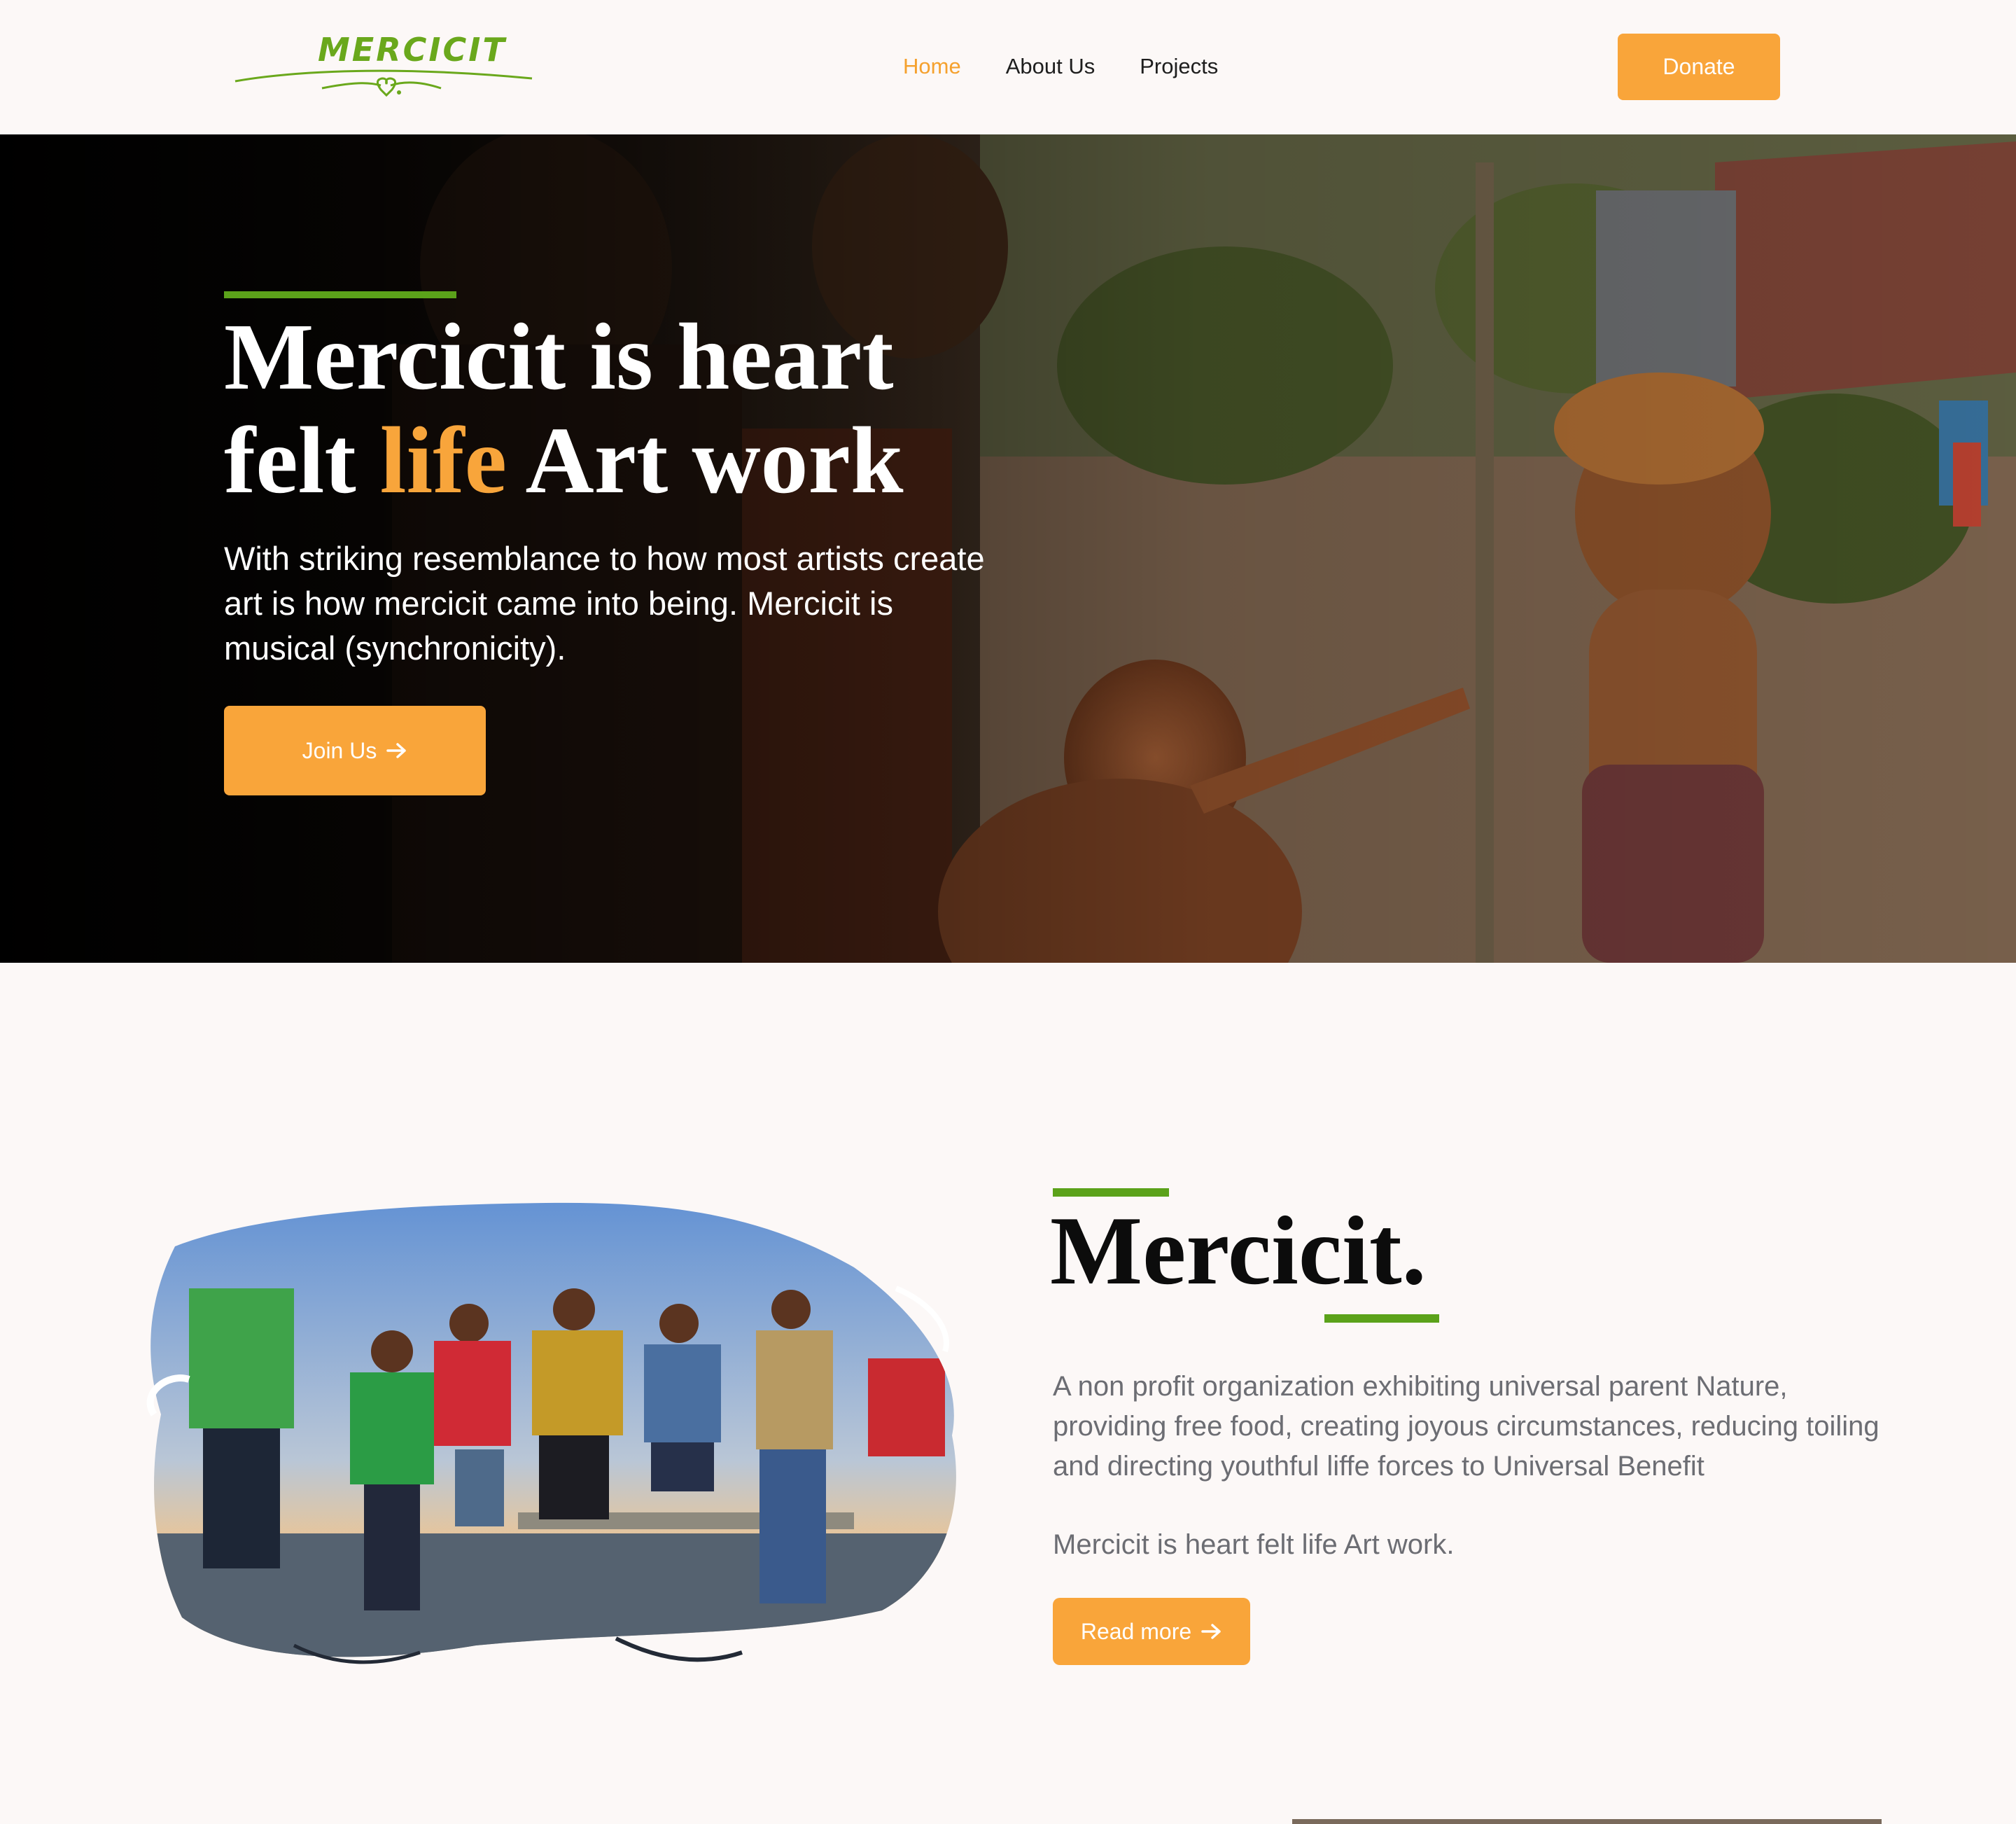  I want to click on join-us-button: Join Us, so click(355, 750).